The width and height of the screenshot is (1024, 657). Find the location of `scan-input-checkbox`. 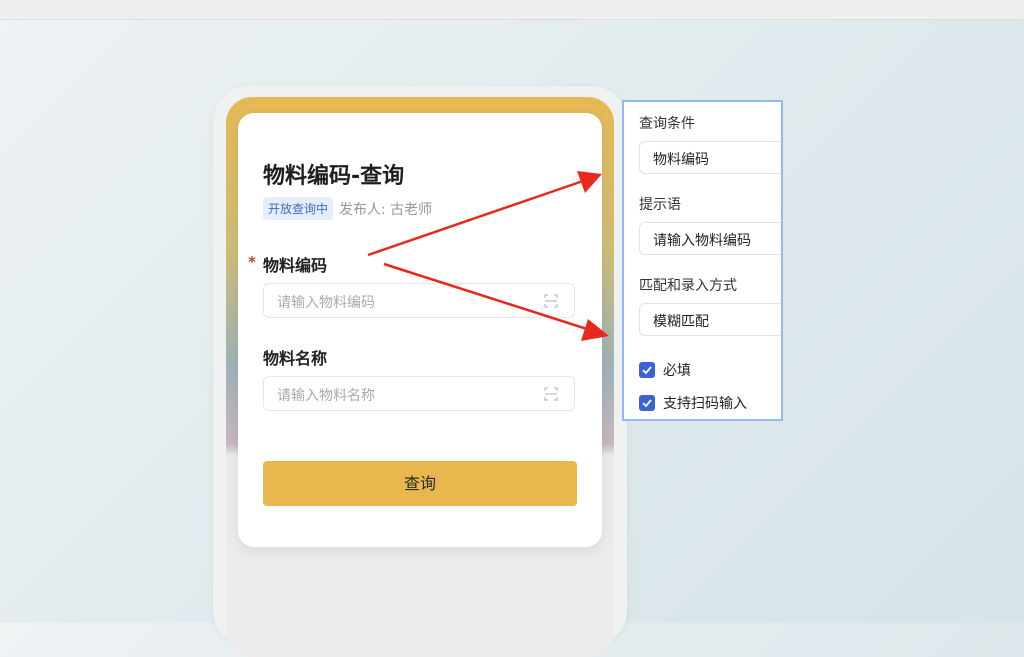

scan-input-checkbox is located at coordinates (647, 403).